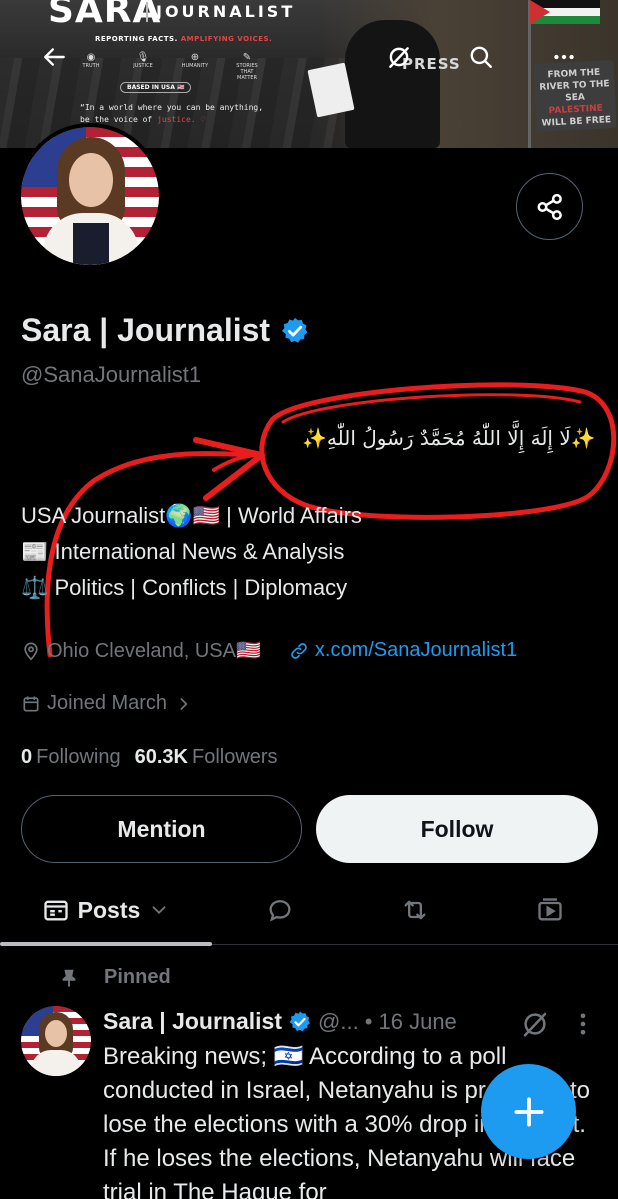 This screenshot has height=1199, width=618. Describe the element at coordinates (583, 1024) in the screenshot. I see `more-vertical-icon` at that location.